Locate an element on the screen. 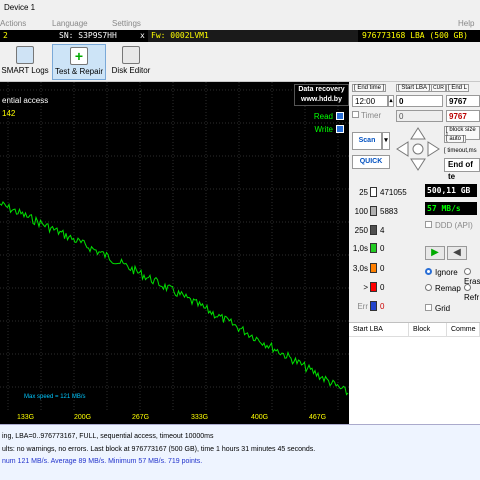 The height and width of the screenshot is (480, 480). test-repair-icon: + is located at coordinates (79, 56).